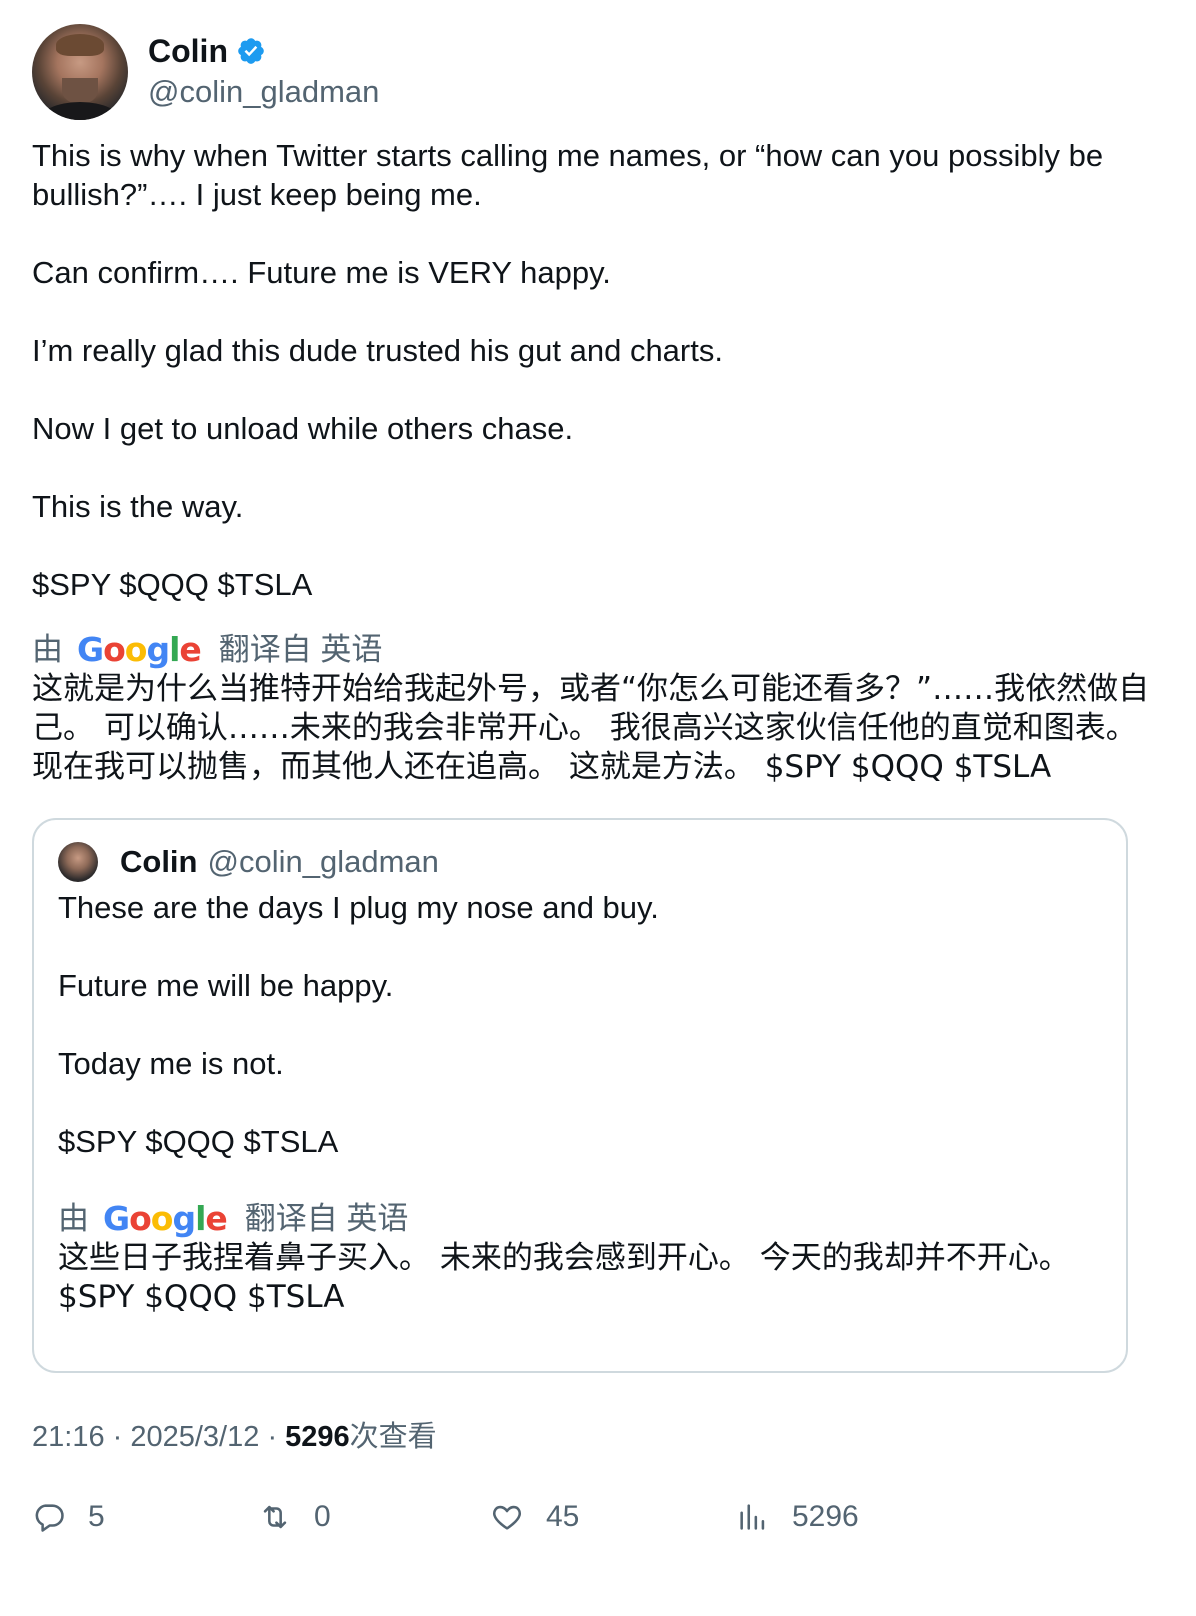  I want to click on tweet-paragraph: $SPY $QQQ $TSLA, so click(172, 584).